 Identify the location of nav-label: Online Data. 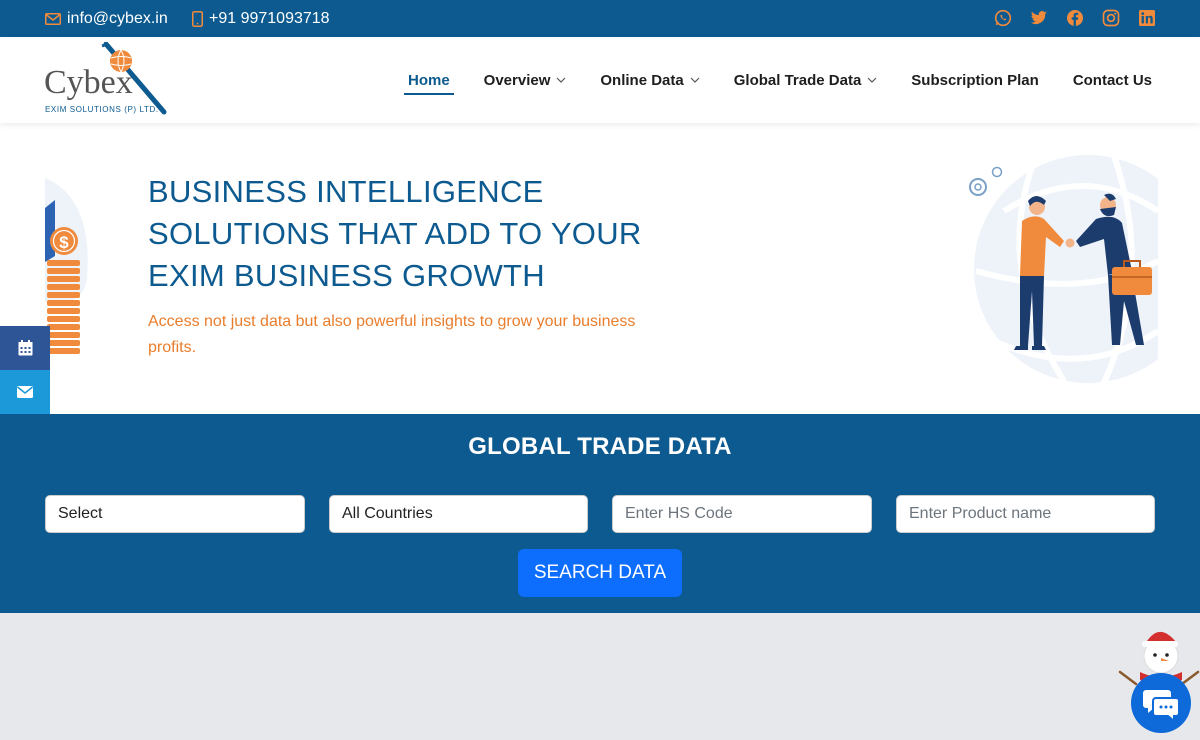
(642, 80).